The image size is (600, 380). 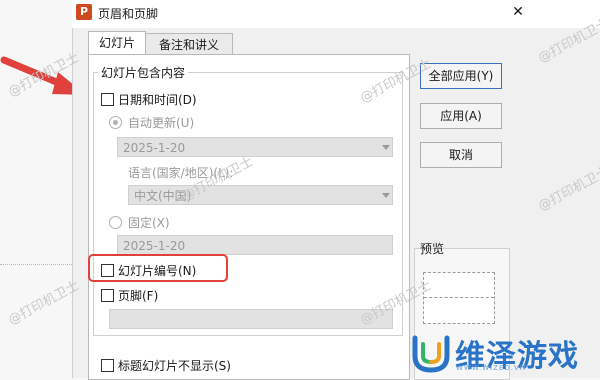 What do you see at coordinates (115, 122) in the screenshot?
I see `auto-update-radio` at bounding box center [115, 122].